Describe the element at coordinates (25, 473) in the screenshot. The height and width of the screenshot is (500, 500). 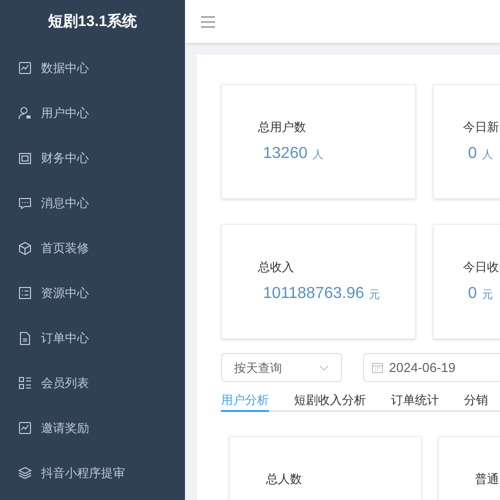
I see `layers-icon` at that location.